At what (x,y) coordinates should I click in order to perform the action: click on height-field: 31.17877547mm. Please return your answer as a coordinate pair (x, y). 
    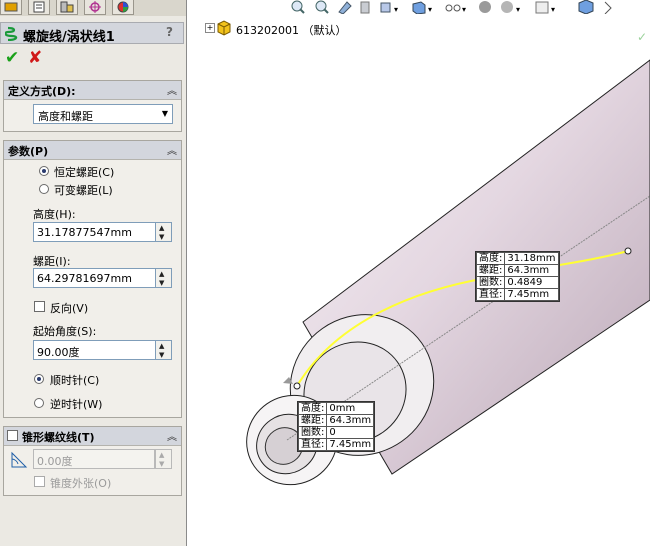
    Looking at the image, I should click on (102, 232).